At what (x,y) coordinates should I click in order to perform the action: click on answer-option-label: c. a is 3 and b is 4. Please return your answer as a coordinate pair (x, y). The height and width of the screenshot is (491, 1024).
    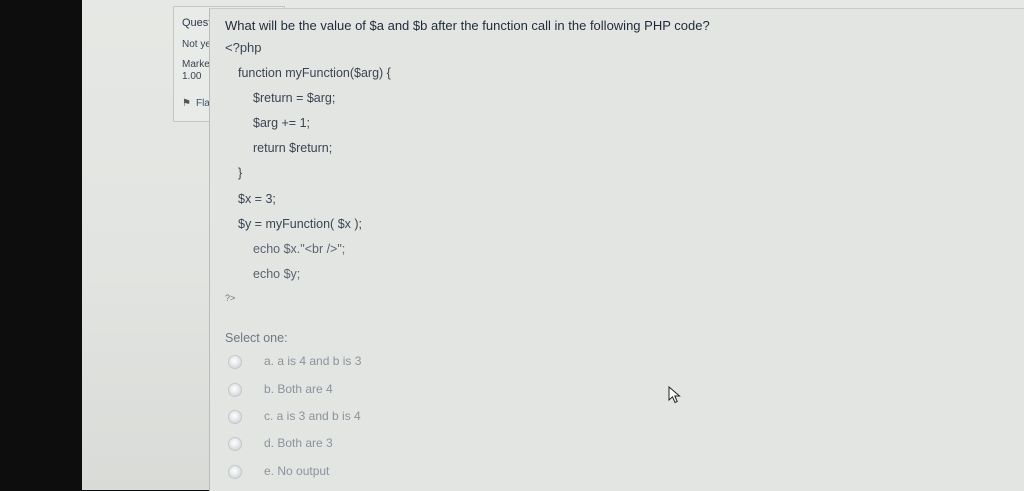
    Looking at the image, I should click on (312, 416).